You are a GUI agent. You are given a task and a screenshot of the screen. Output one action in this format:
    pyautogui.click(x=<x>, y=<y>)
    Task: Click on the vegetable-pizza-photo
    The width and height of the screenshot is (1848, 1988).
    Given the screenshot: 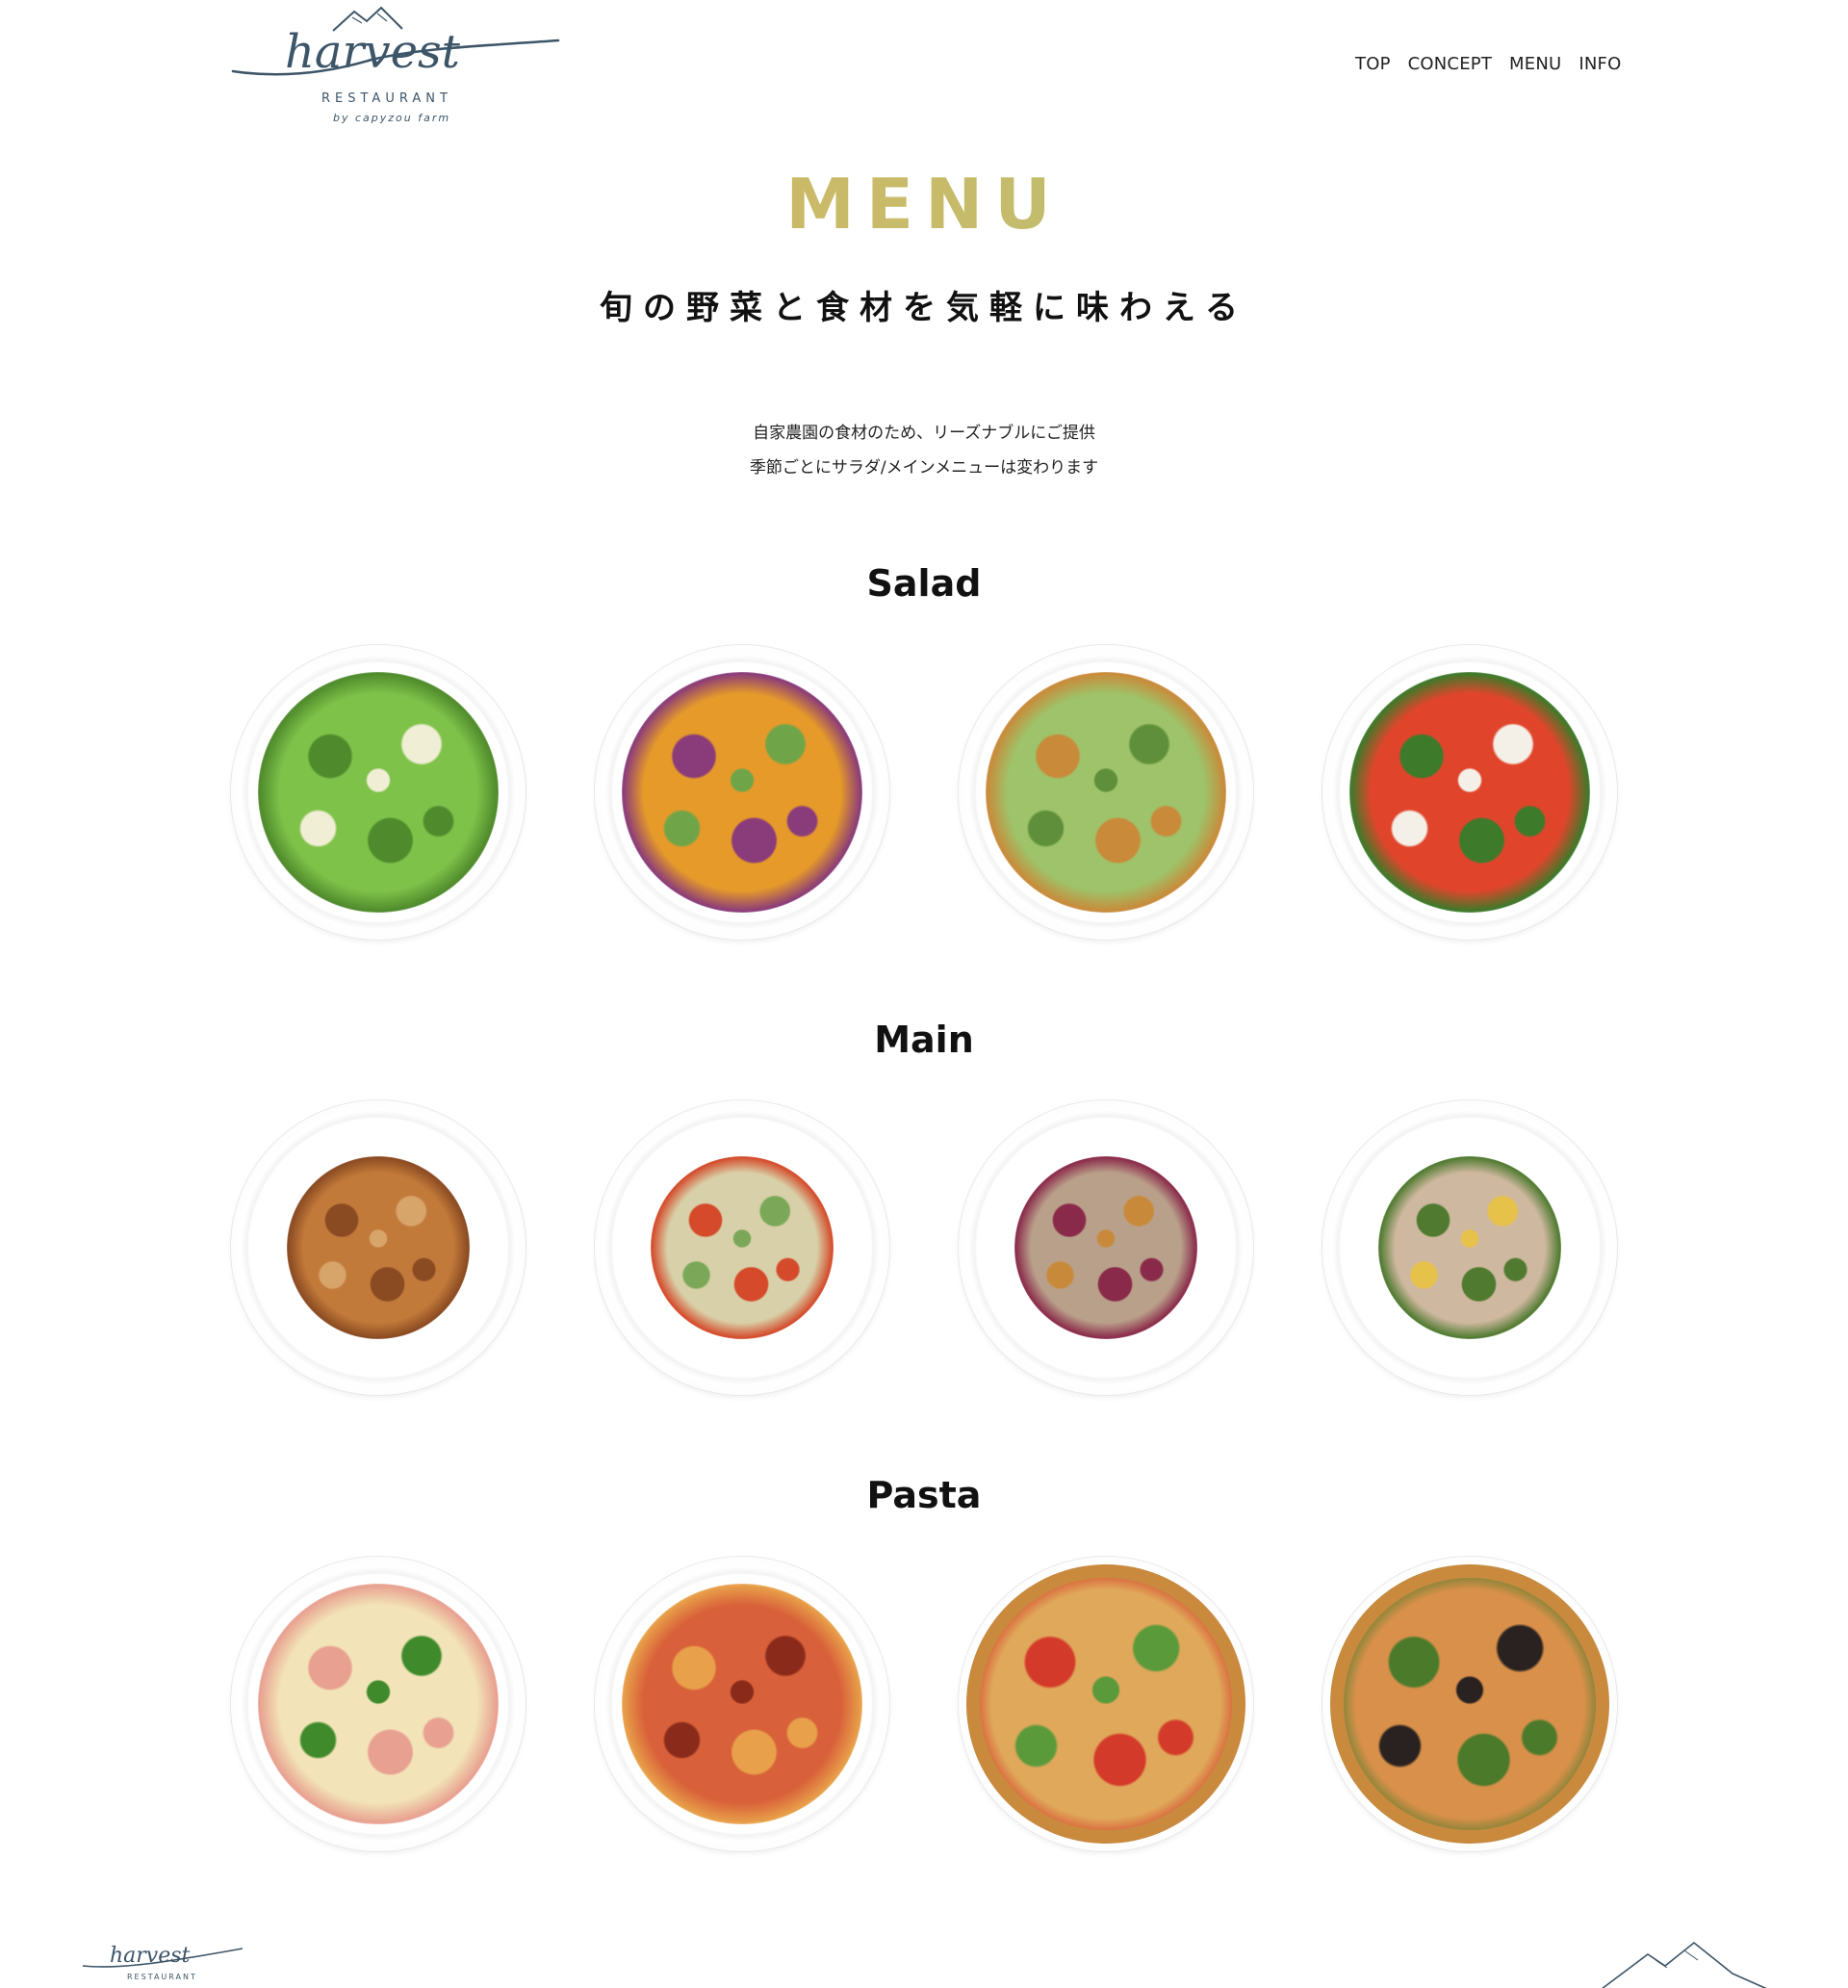 What is the action you would take?
    pyautogui.click(x=1105, y=1704)
    